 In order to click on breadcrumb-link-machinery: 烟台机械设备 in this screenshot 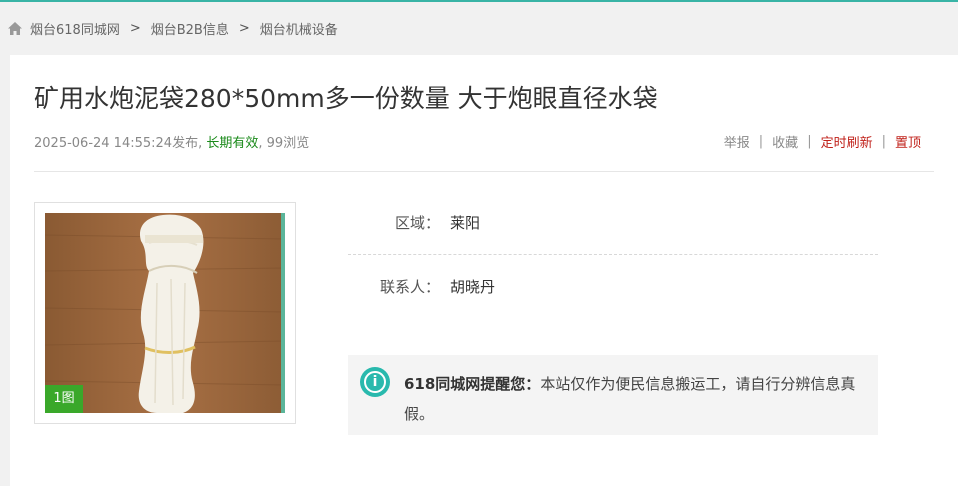, I will do `click(299, 28)`.